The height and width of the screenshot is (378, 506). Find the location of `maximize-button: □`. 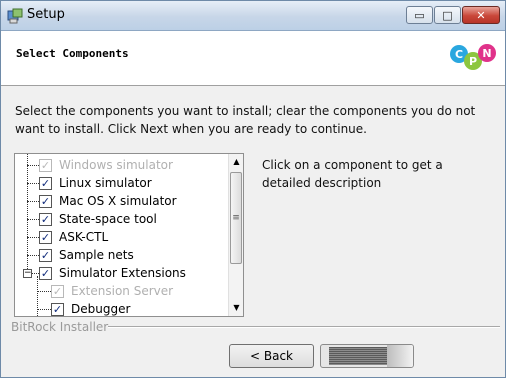

maximize-button: □ is located at coordinates (447, 15).